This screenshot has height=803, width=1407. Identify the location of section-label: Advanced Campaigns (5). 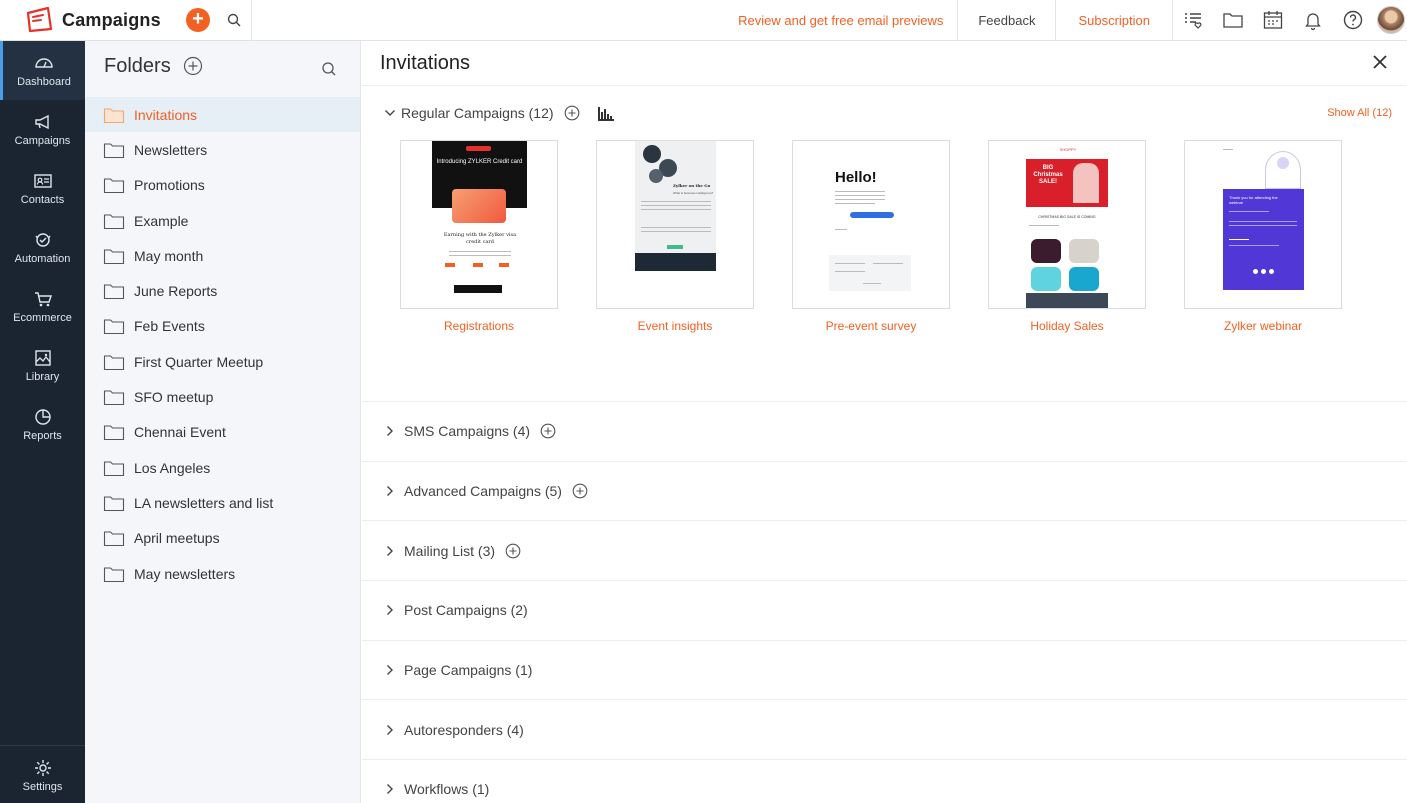
(483, 491).